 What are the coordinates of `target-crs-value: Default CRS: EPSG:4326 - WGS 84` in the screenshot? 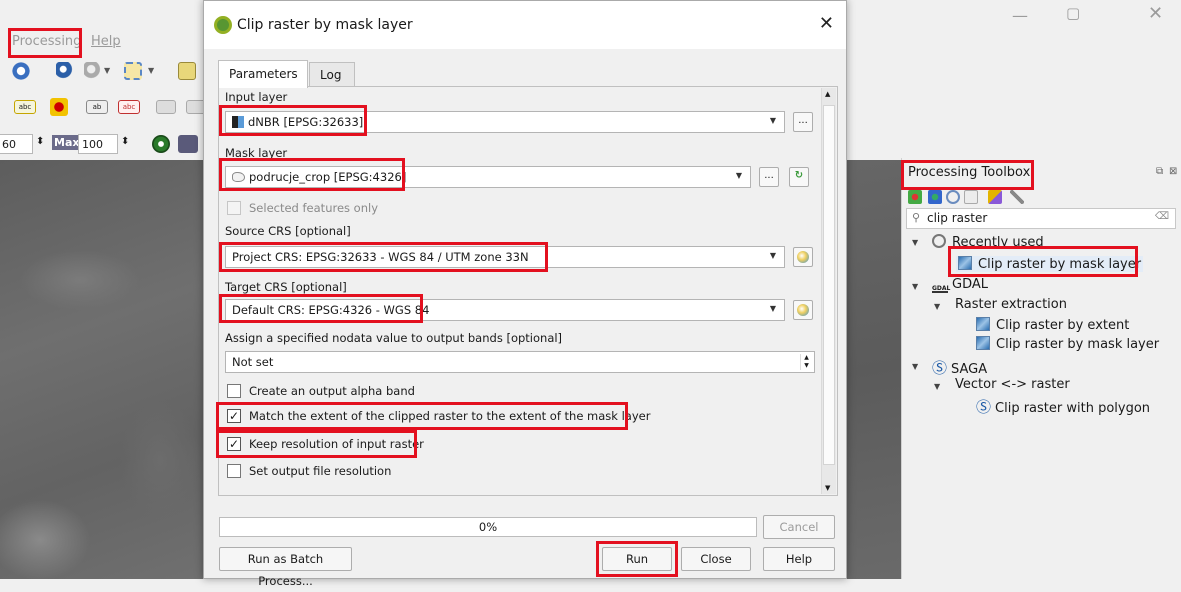 It's located at (331, 310).